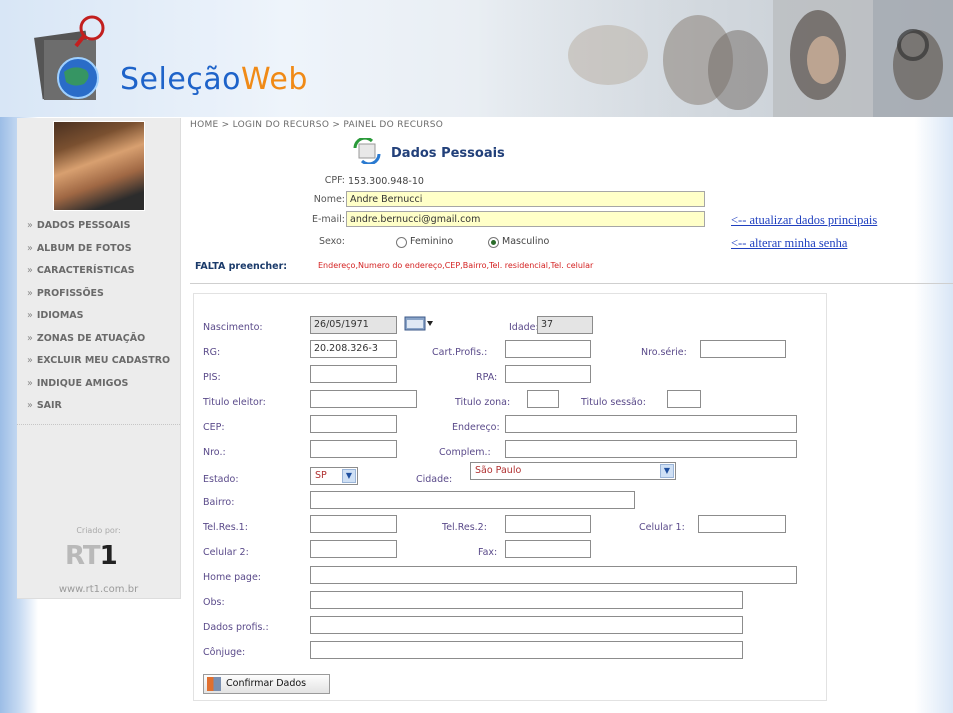  I want to click on created-by-label: Criado por:, so click(98, 530).